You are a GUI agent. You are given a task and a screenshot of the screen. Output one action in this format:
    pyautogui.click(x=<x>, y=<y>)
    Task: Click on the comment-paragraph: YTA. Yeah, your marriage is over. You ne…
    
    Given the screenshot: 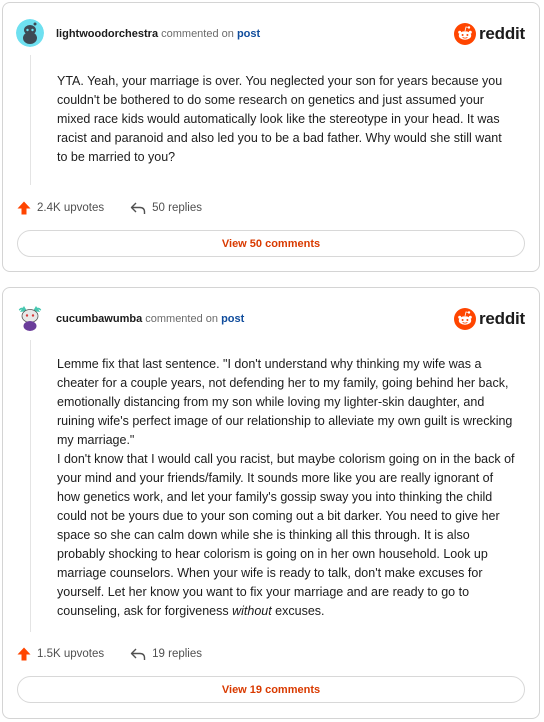 What is the action you would take?
    pyautogui.click(x=280, y=119)
    